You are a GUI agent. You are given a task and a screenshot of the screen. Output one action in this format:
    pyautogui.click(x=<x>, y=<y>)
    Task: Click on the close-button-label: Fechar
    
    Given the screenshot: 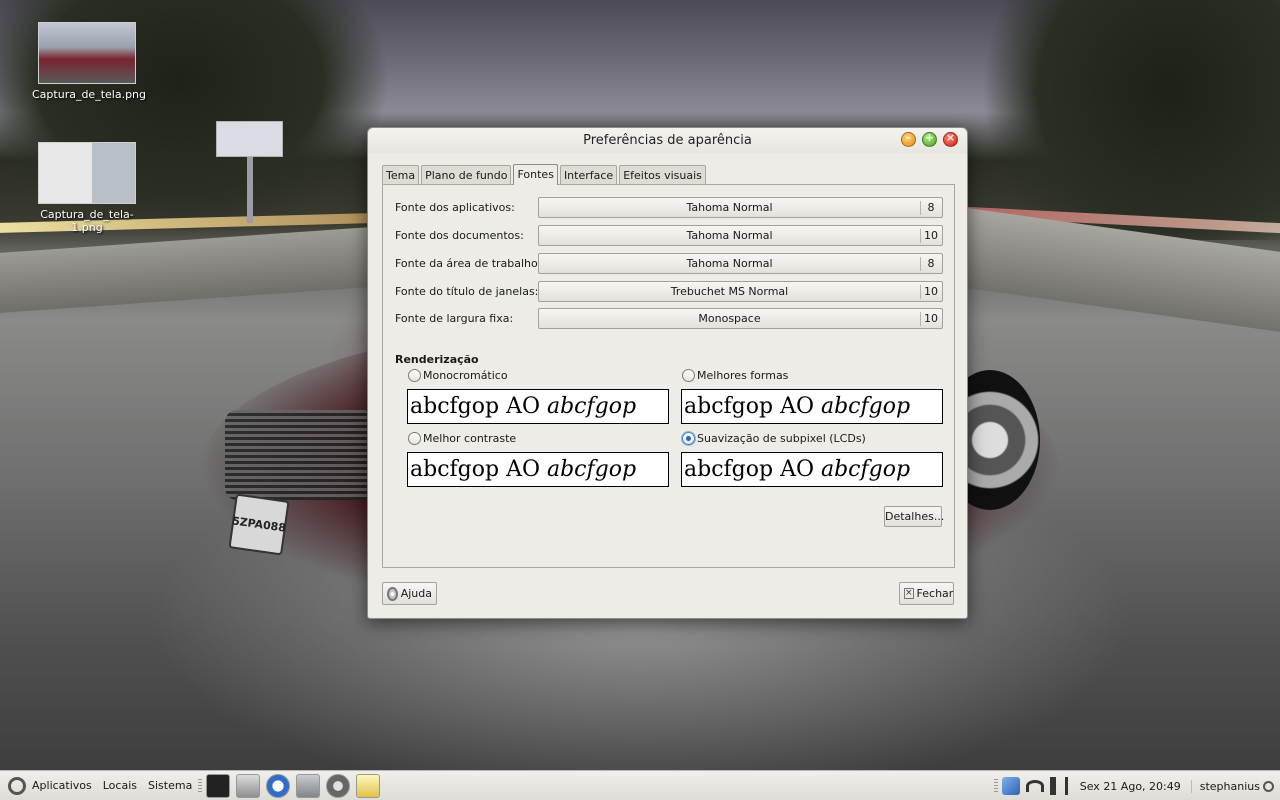 What is the action you would take?
    pyautogui.click(x=935, y=593)
    